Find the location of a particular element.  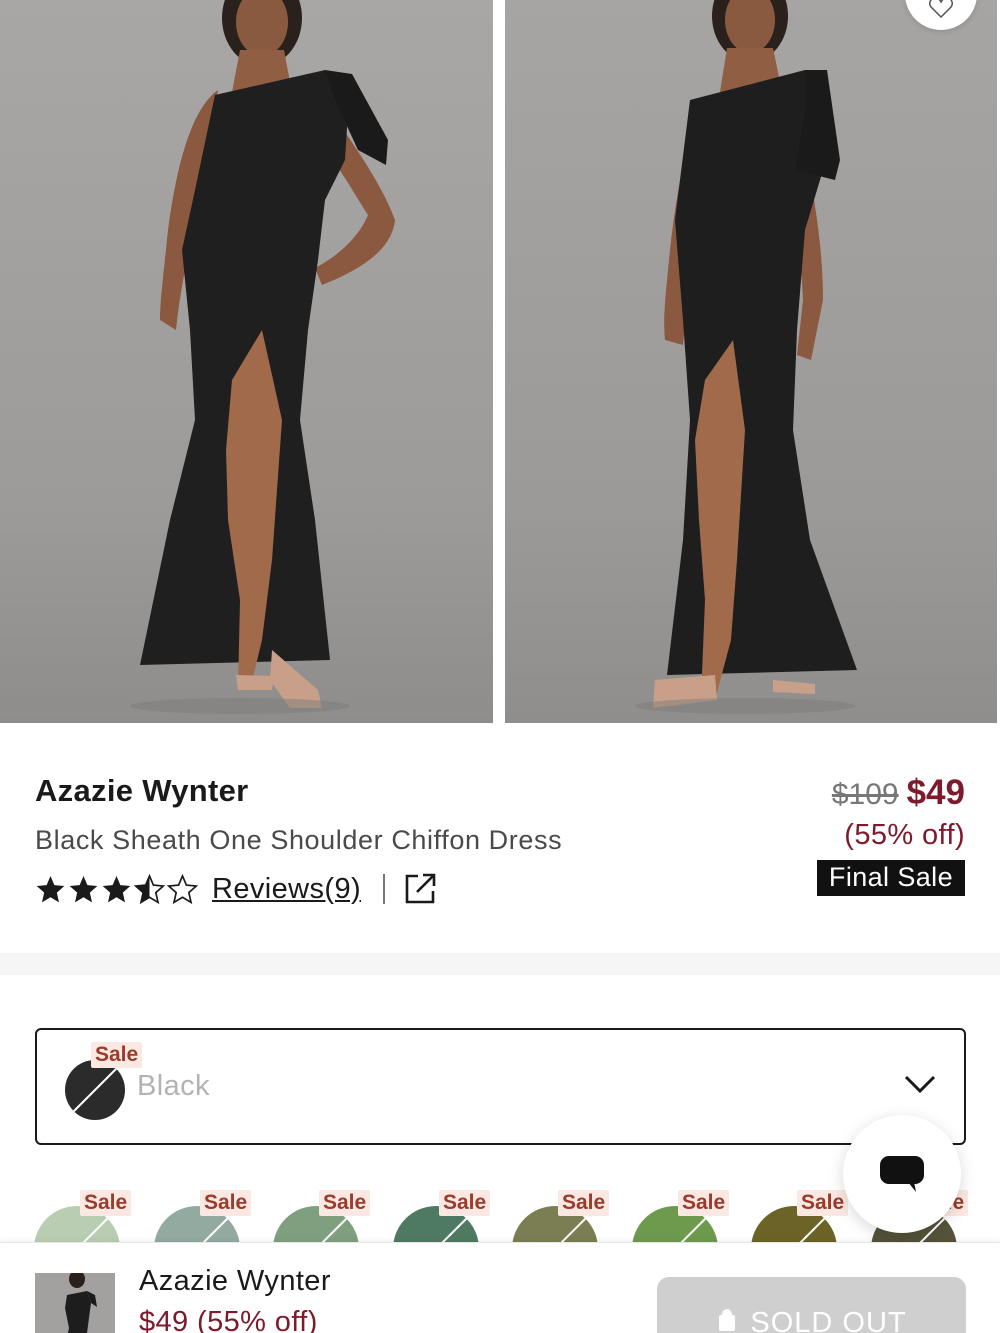

rating-row: Reviews(9) is located at coordinates (236, 889).